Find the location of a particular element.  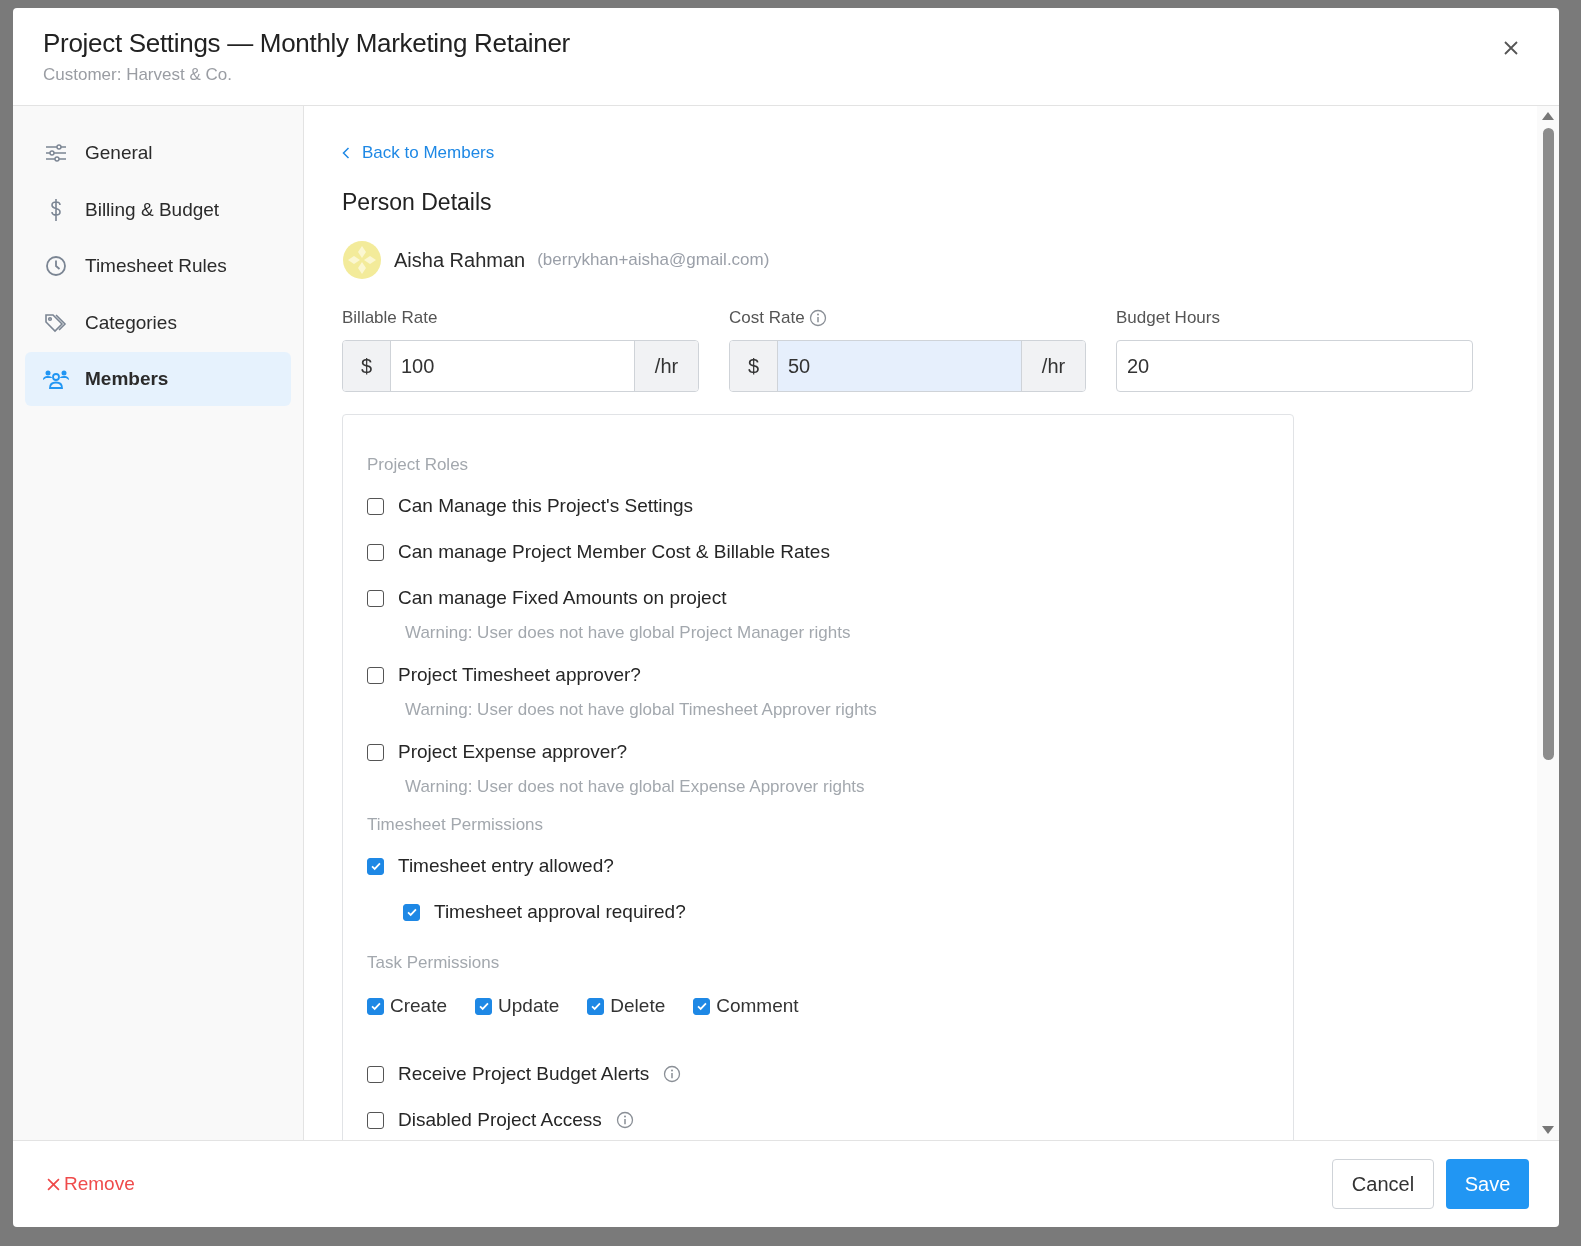

checkbox-label: Create is located at coordinates (419, 1006).